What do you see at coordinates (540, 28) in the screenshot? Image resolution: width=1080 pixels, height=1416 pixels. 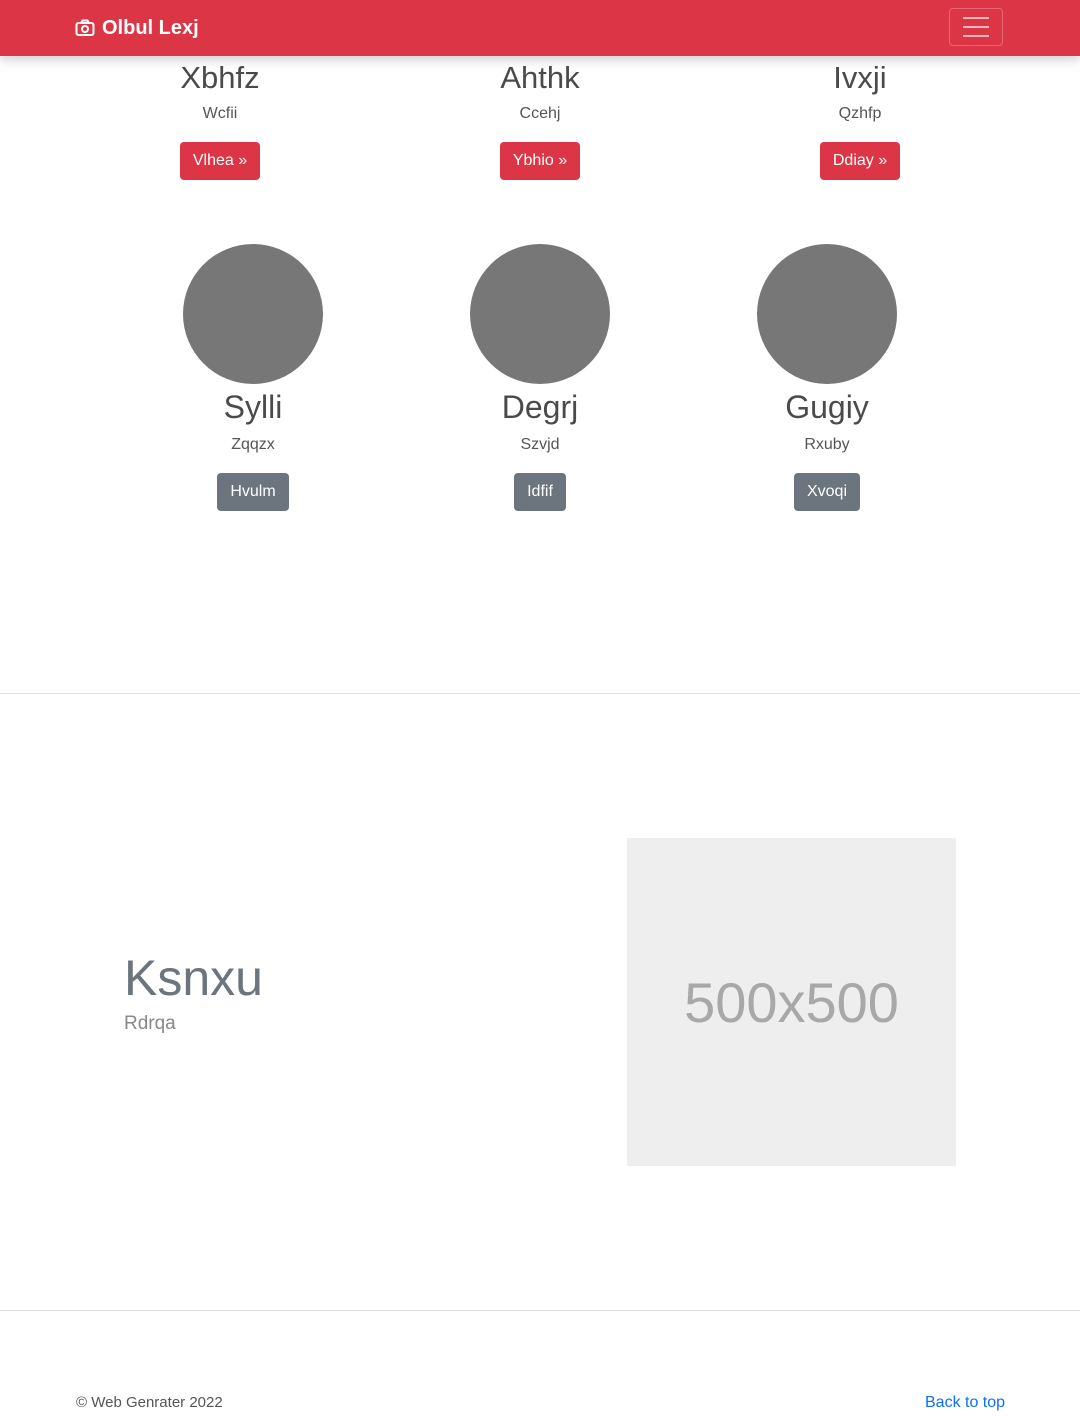 I see `navbar: Olbul Lexj` at bounding box center [540, 28].